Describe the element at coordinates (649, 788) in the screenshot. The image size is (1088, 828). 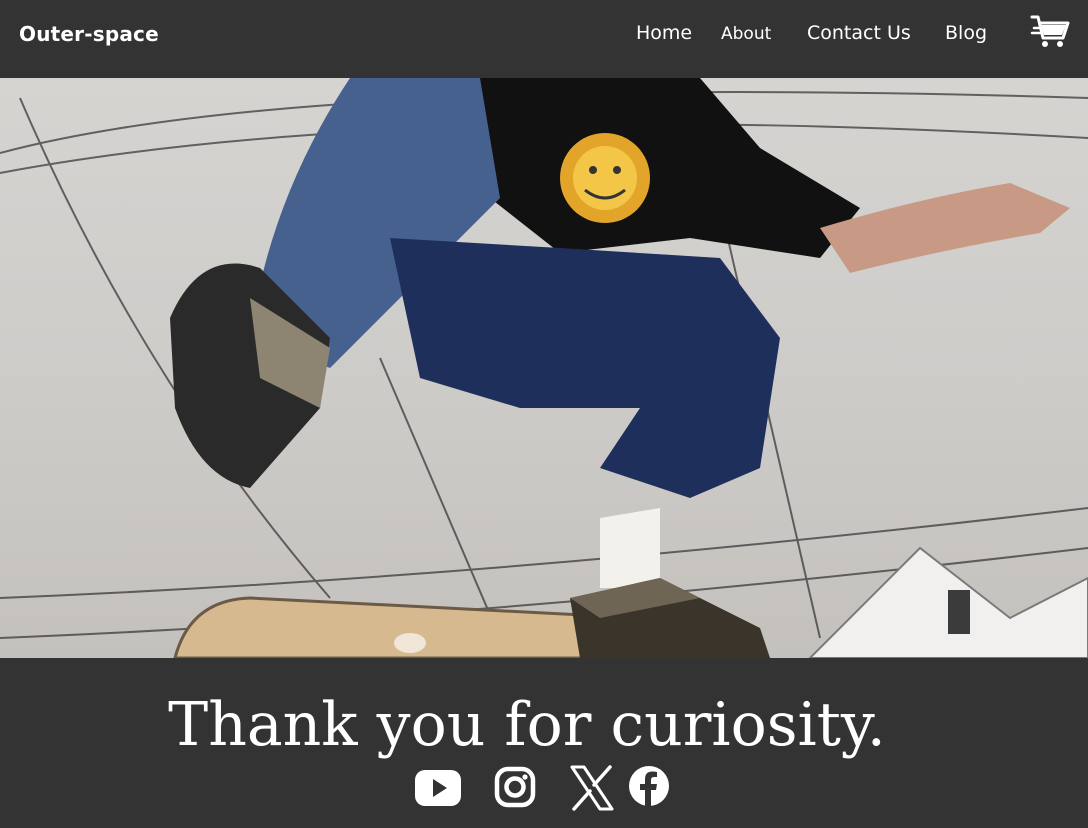
I see `facebook-icon` at that location.